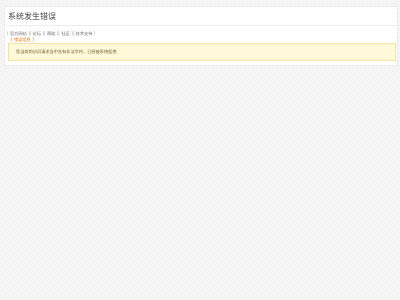  I want to click on link-community: 社区, so click(65, 33).